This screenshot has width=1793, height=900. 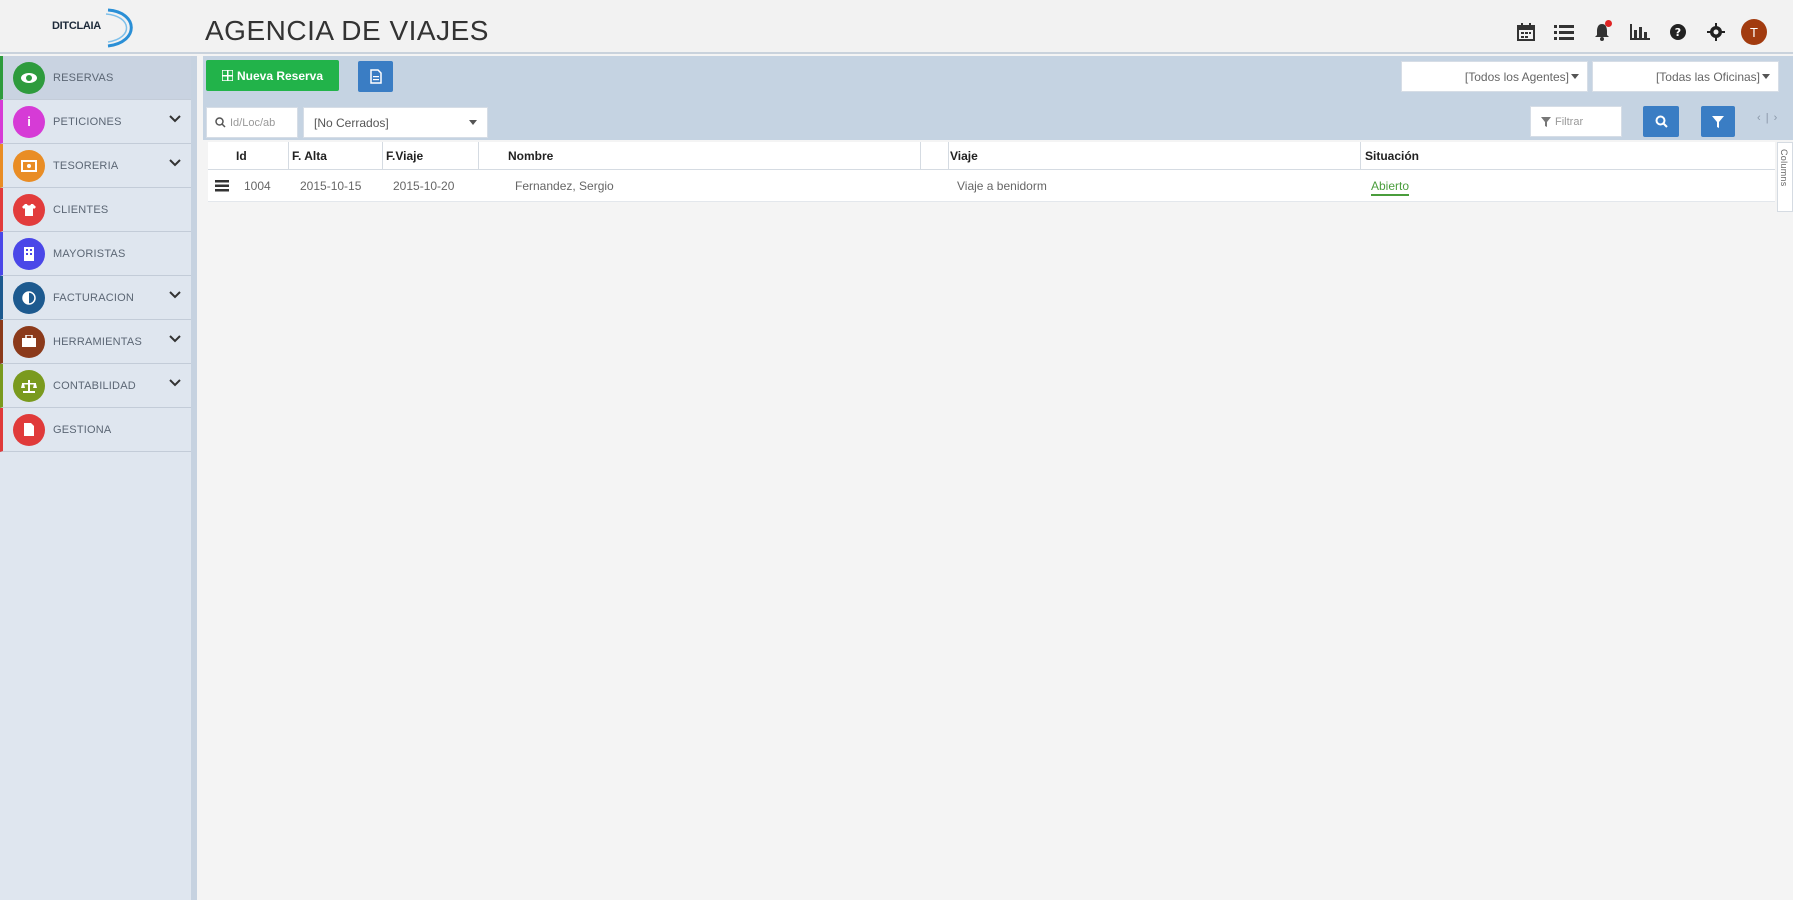 What do you see at coordinates (29, 77) in the screenshot?
I see `eye-icon` at bounding box center [29, 77].